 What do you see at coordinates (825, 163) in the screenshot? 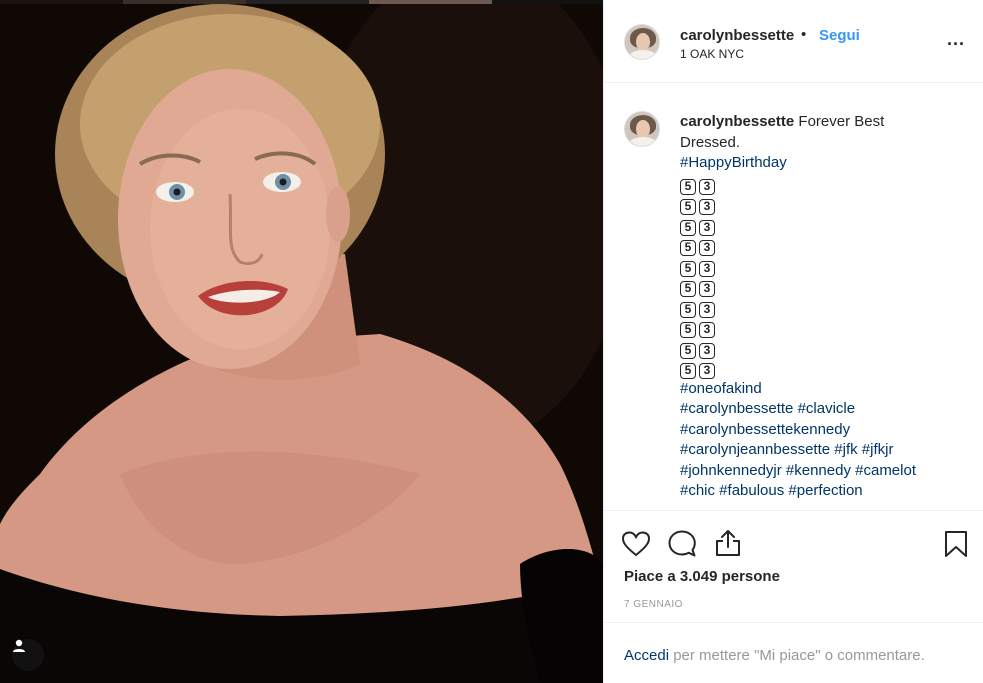
I see `hashtag-happybirthday: #HappyBirthday` at bounding box center [825, 163].